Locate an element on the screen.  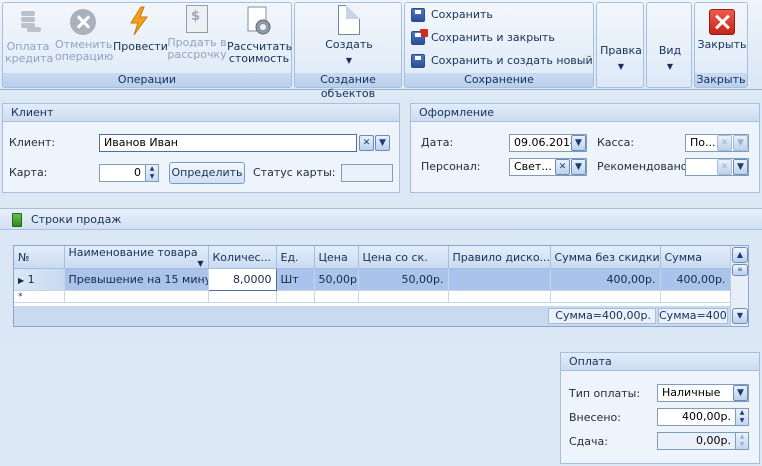
payment-panel-title: Оплата is located at coordinates (660, 362).